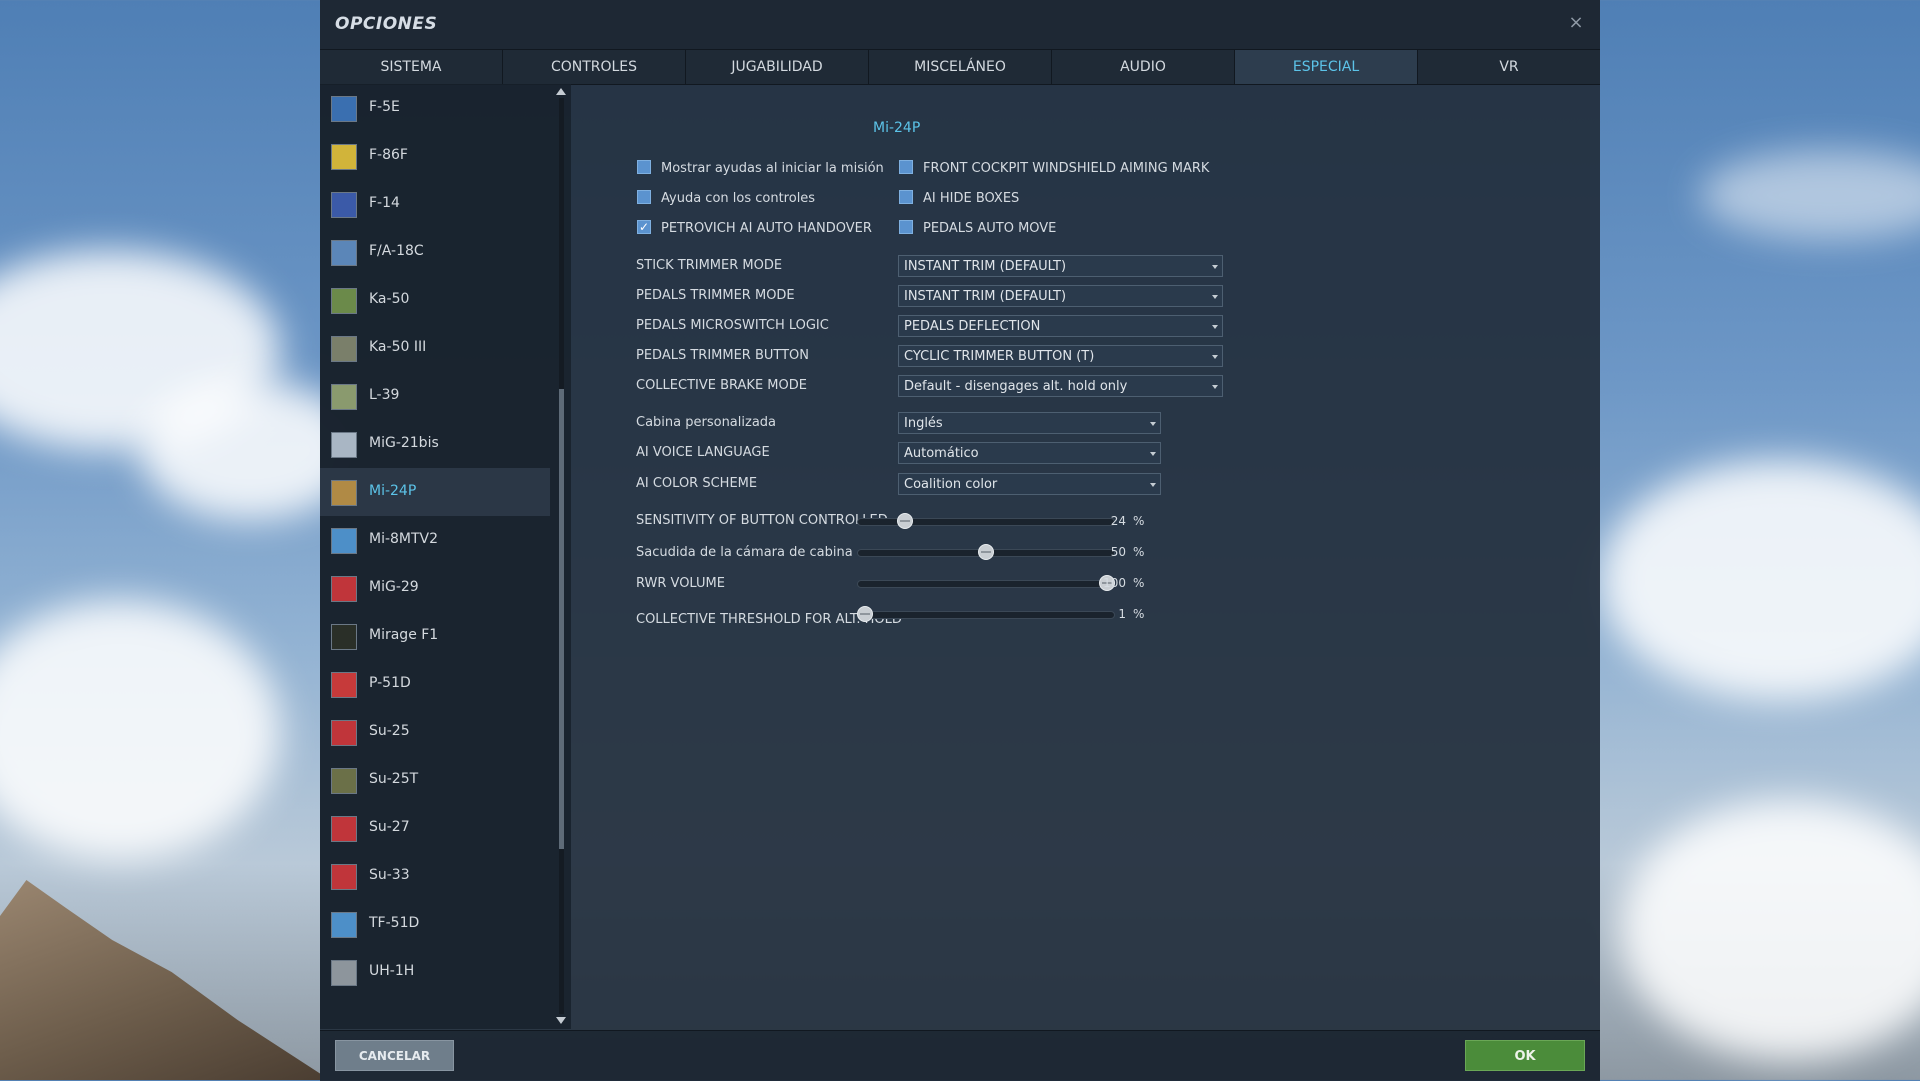 Image resolution: width=1920 pixels, height=1081 pixels. Describe the element at coordinates (435, 300) in the screenshot. I see `list-item: Ka-50` at that location.